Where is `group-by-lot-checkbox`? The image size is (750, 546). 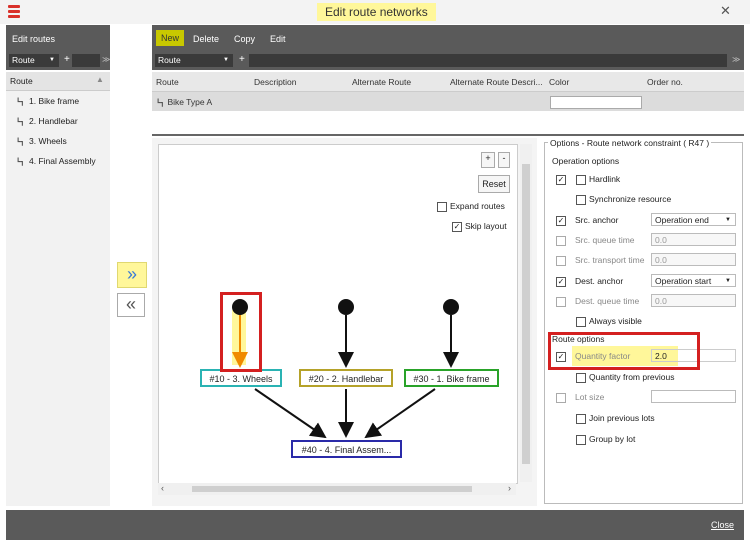 group-by-lot-checkbox is located at coordinates (581, 440).